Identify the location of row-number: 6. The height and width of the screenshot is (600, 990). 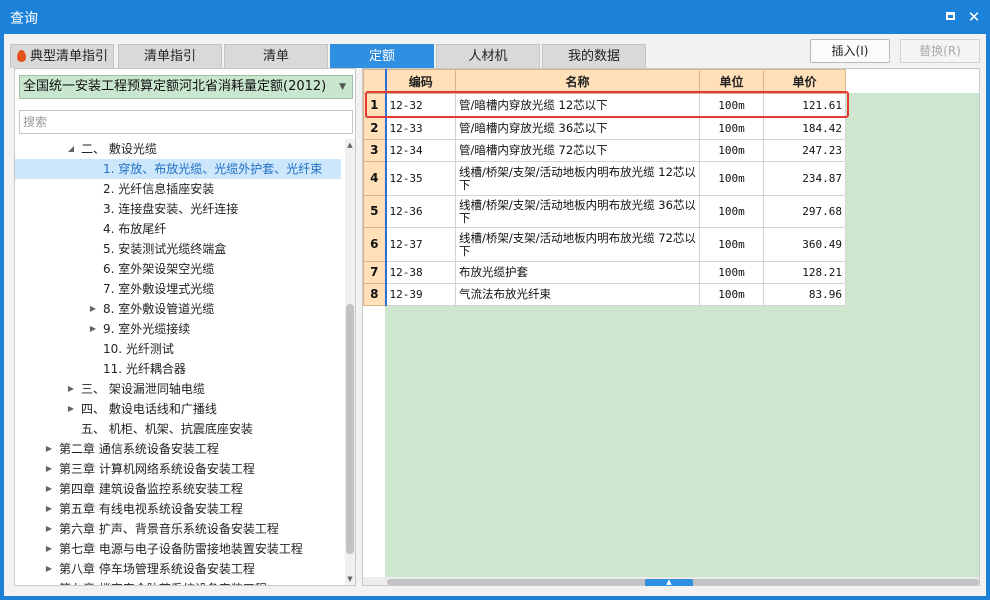
(375, 244).